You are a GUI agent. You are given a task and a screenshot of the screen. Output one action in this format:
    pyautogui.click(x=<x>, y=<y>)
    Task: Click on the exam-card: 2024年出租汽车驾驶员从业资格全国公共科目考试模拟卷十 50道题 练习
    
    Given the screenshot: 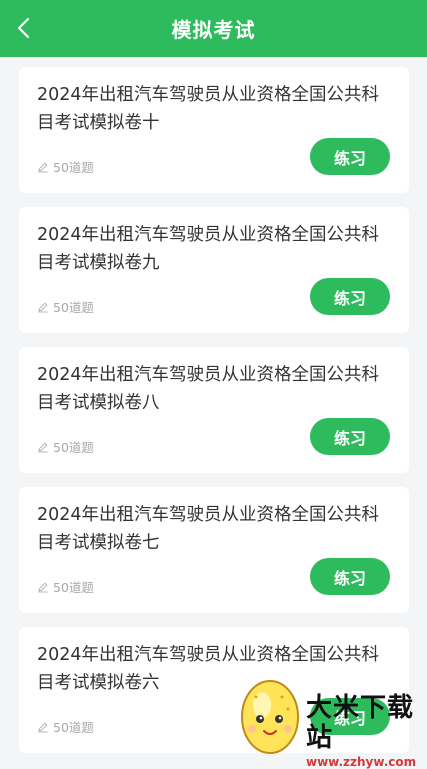 What is the action you would take?
    pyautogui.click(x=214, y=130)
    